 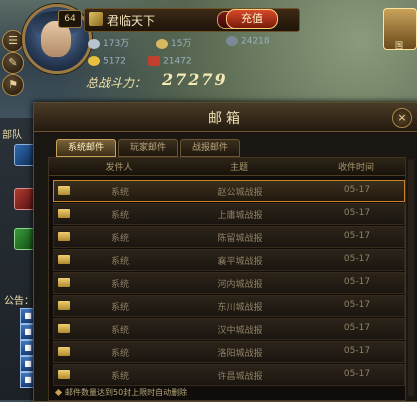 I want to click on mail-subject: 洛阳城战报, so click(x=240, y=354).